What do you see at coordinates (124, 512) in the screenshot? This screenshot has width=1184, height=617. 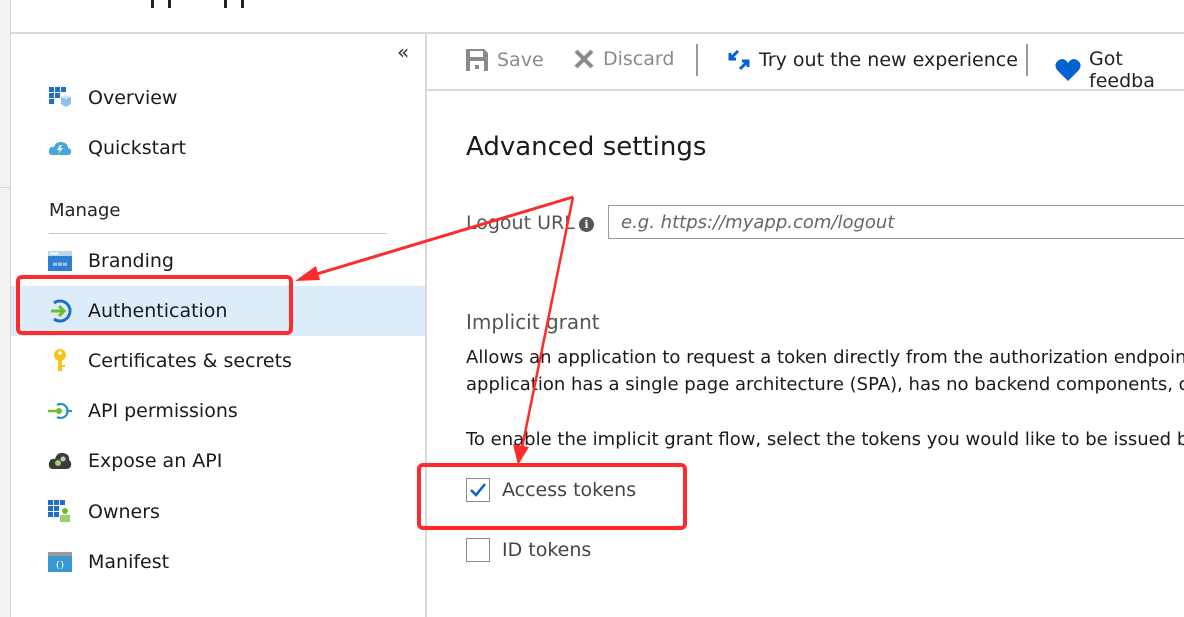 I see `sidebar-item-label: Owners` at bounding box center [124, 512].